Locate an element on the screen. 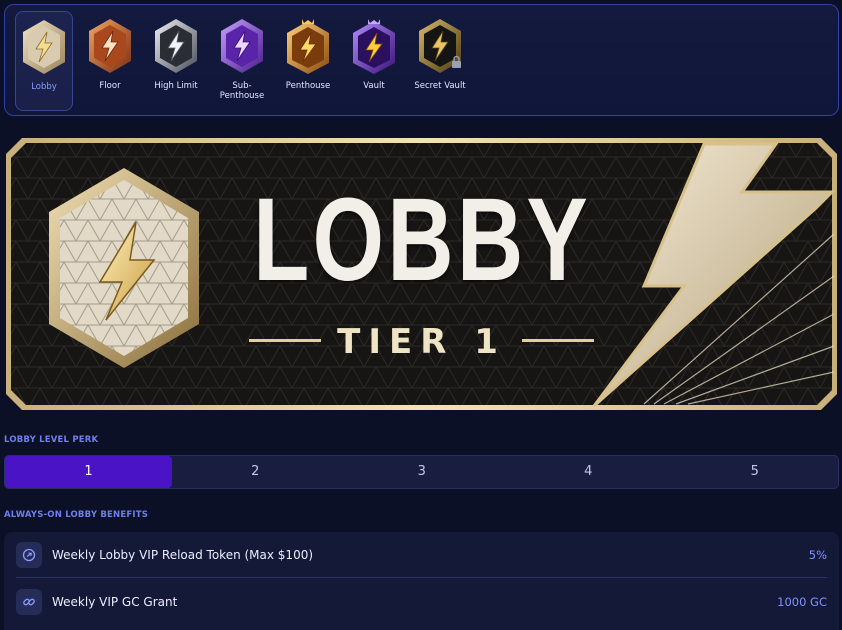 The width and height of the screenshot is (842, 630). benefit-label: Weekly VIP GC Grant is located at coordinates (115, 602).